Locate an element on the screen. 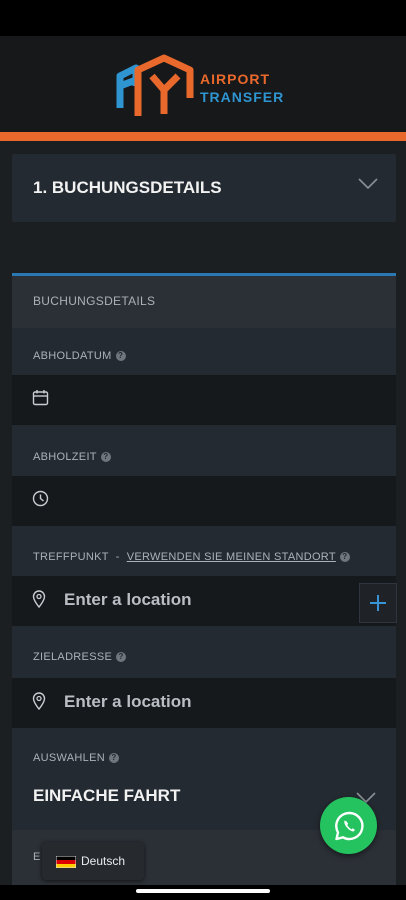 The width and height of the screenshot is (406, 900). trip-type-label: AUSWAHLEN ? is located at coordinates (76, 758).